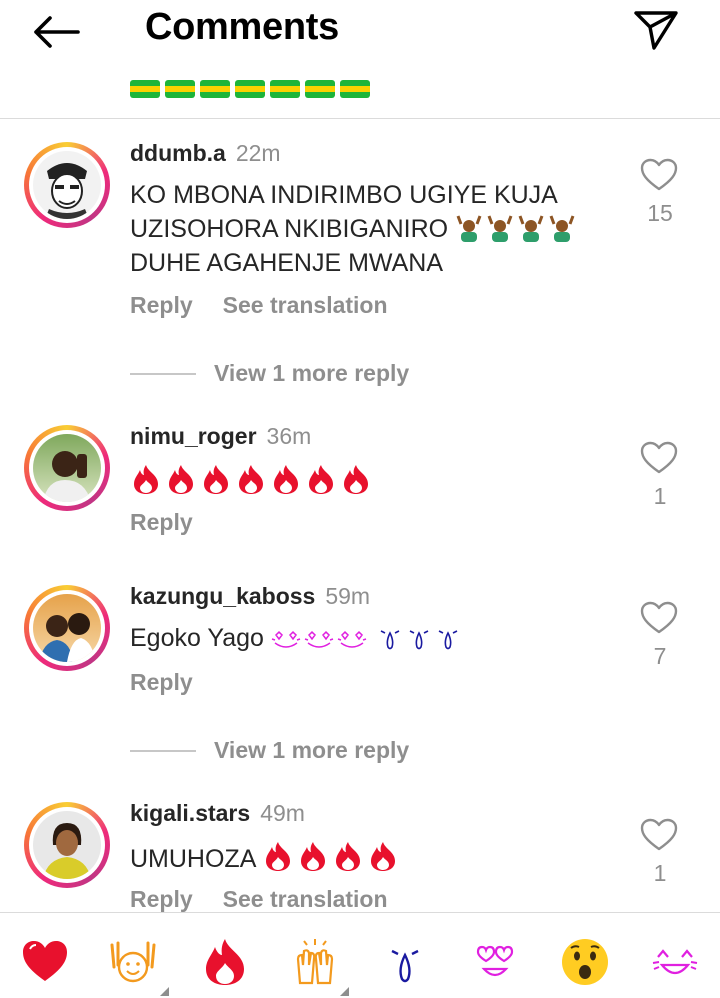 This screenshot has height=998, width=720. Describe the element at coordinates (660, 213) in the screenshot. I see `like-count: 15` at that location.